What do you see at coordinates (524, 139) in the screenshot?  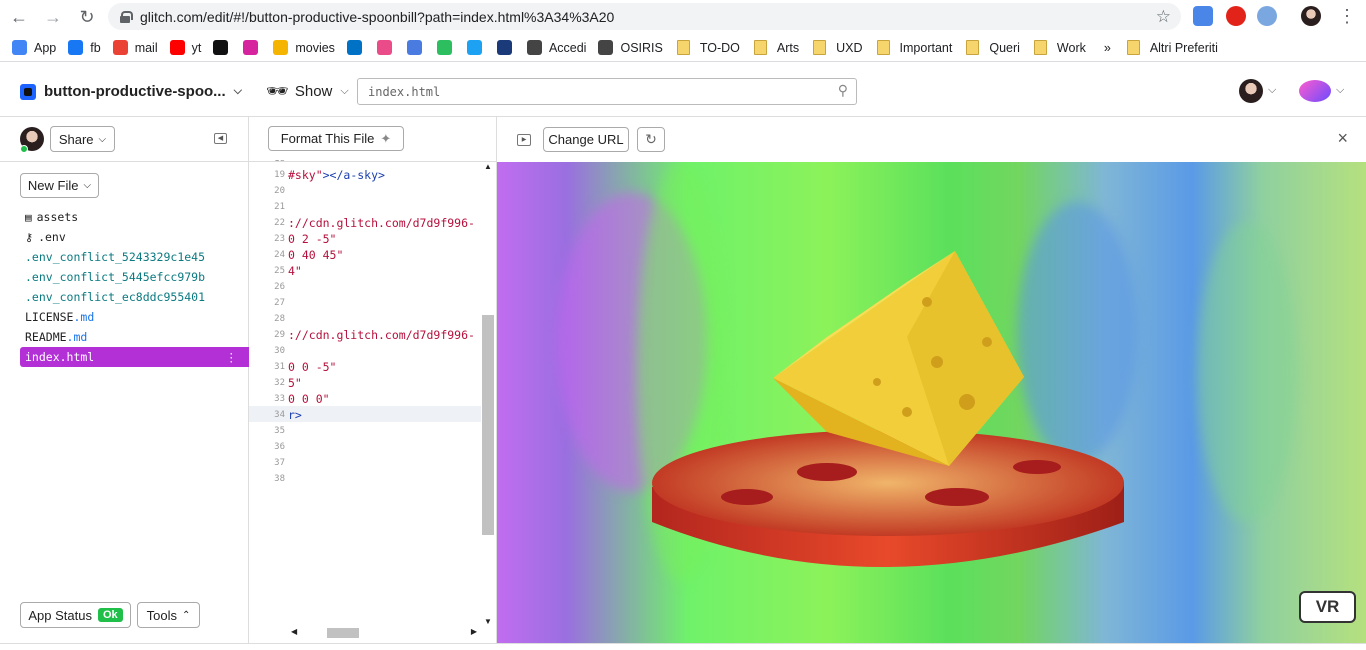 I see `play-icon: ▶` at bounding box center [524, 139].